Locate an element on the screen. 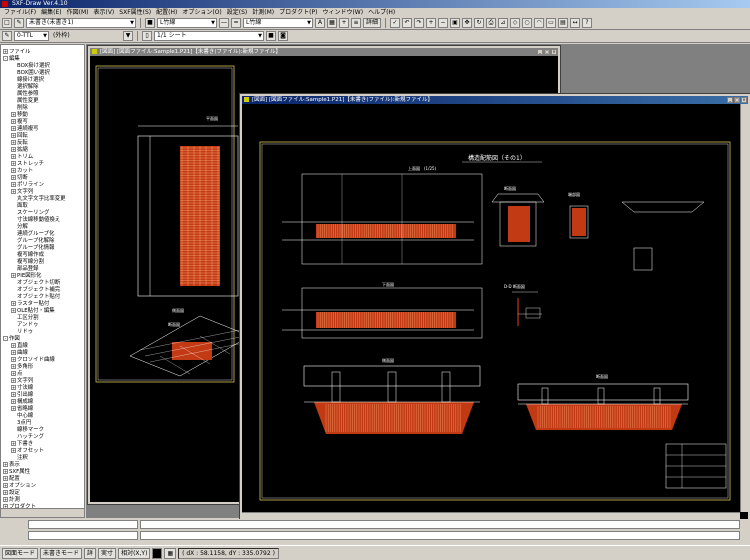 The height and width of the screenshot is (560, 750). tree-item: + 複写 is located at coordinates (43, 122).